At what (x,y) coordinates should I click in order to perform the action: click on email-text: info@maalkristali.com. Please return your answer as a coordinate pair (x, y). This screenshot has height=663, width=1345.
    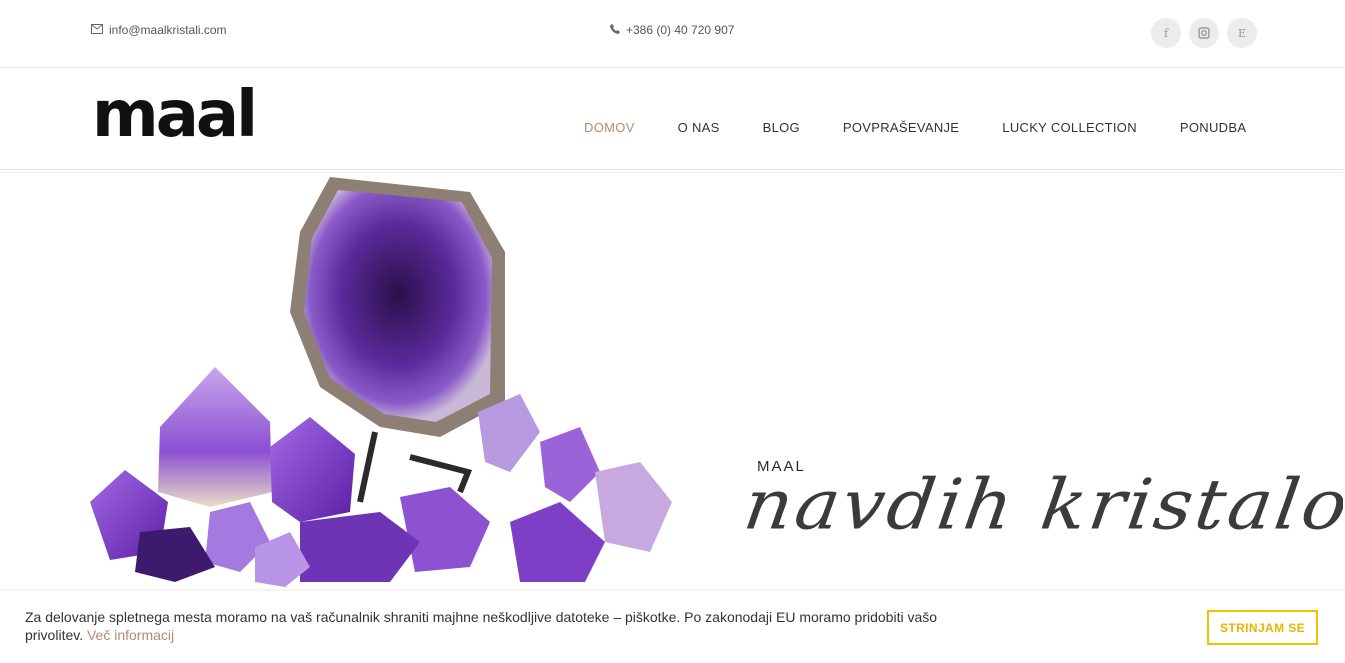
    Looking at the image, I should click on (168, 30).